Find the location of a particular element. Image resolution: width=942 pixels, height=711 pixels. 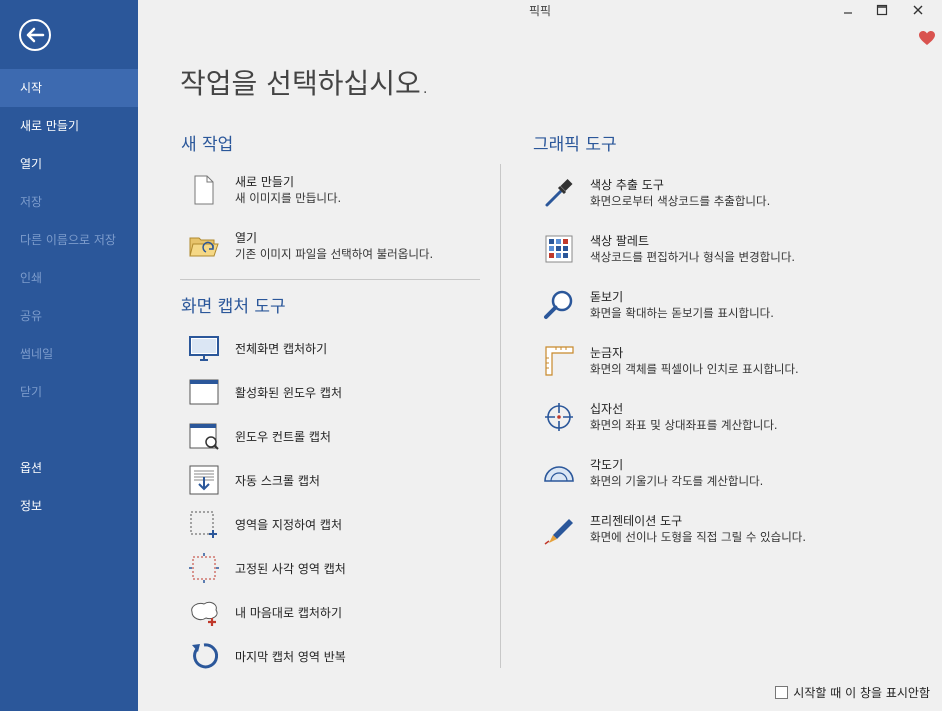

dont-show-label: 시작할 때 이 창을 표시안함 is located at coordinates (861, 693).